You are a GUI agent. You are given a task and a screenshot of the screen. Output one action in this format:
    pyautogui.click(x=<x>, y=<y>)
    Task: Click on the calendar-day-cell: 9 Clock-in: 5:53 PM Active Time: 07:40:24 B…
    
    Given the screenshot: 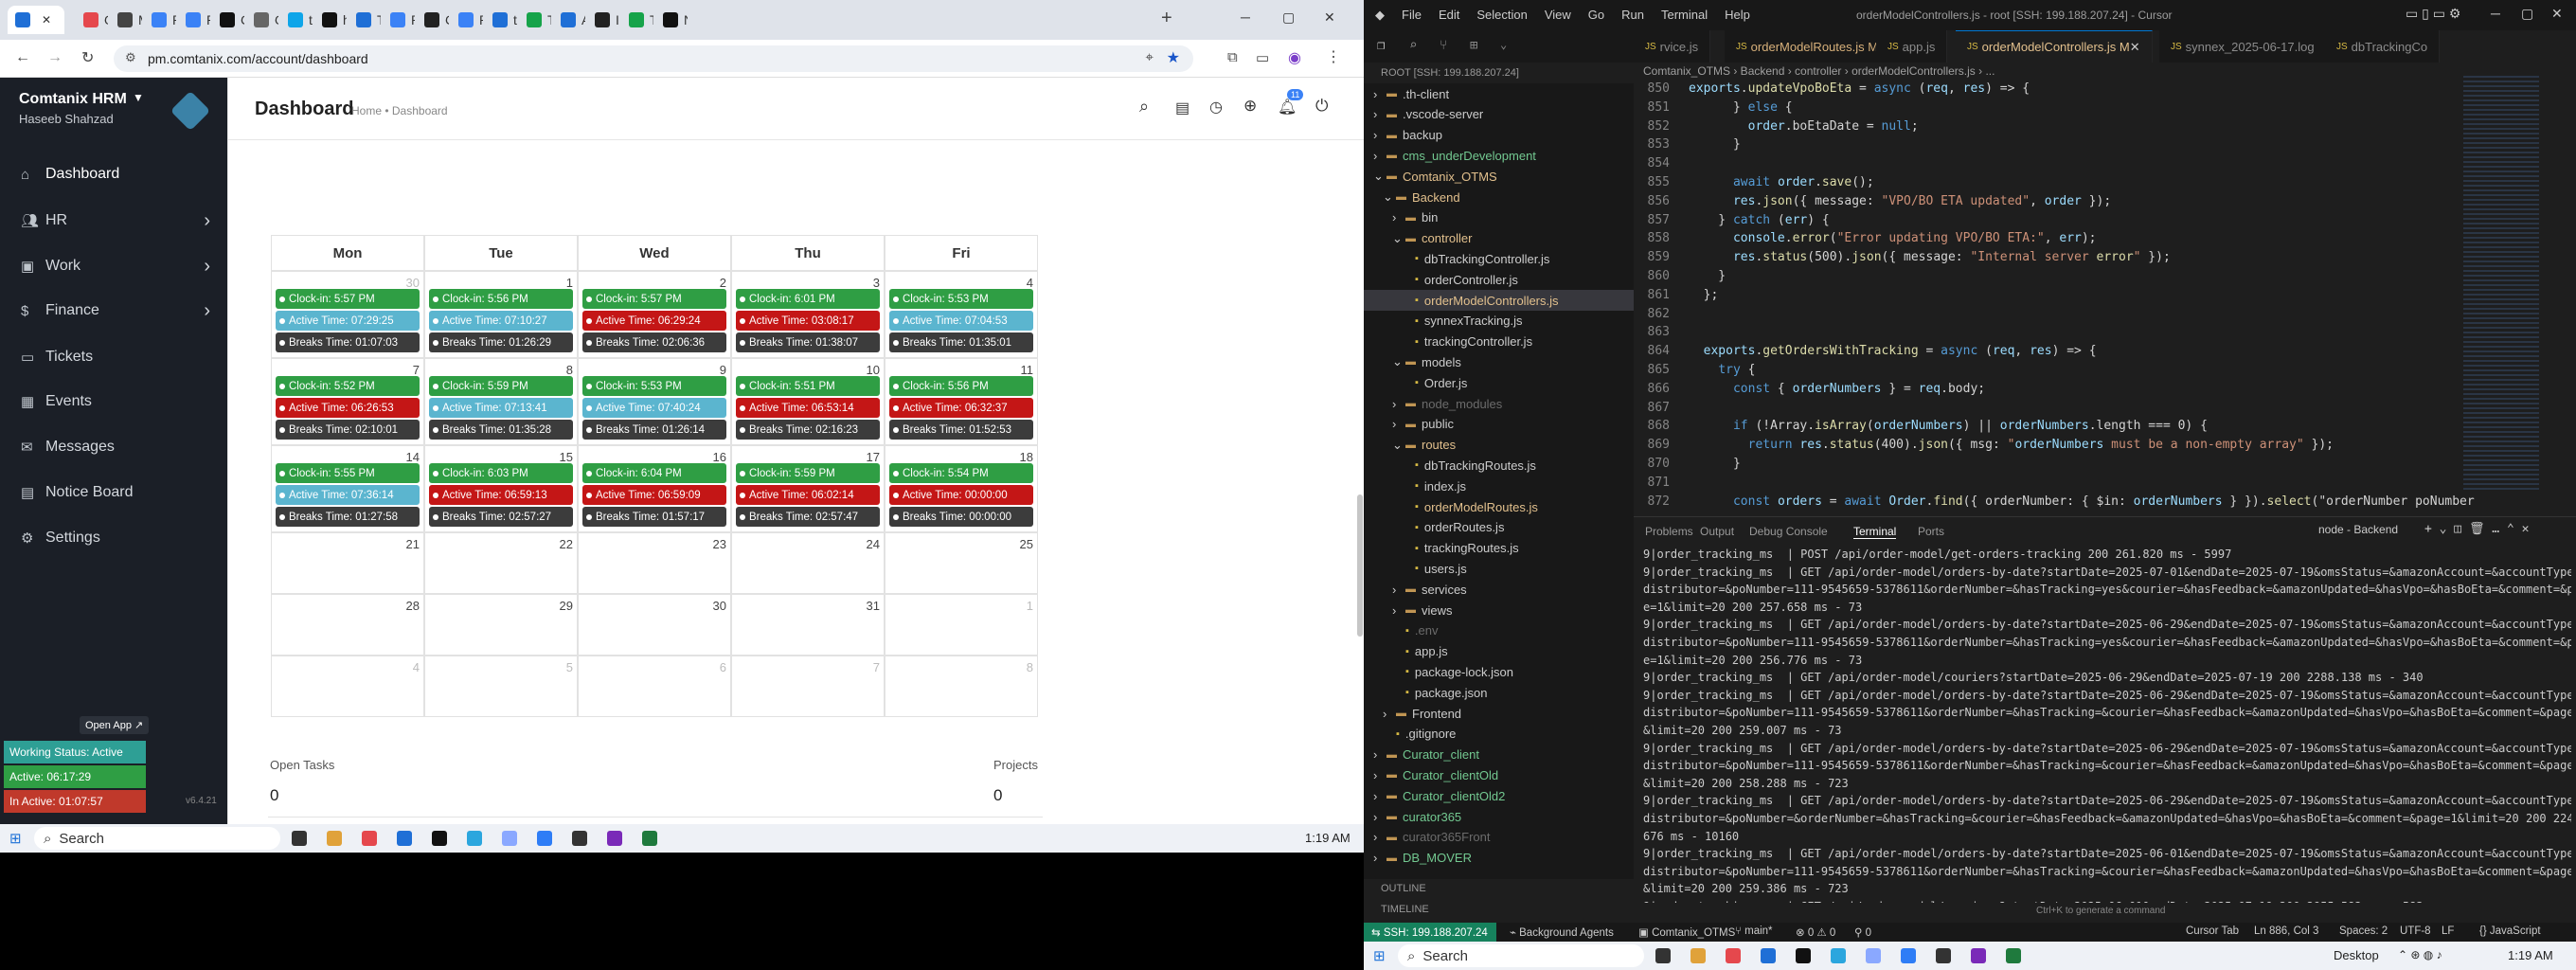 What is the action you would take?
    pyautogui.click(x=654, y=401)
    